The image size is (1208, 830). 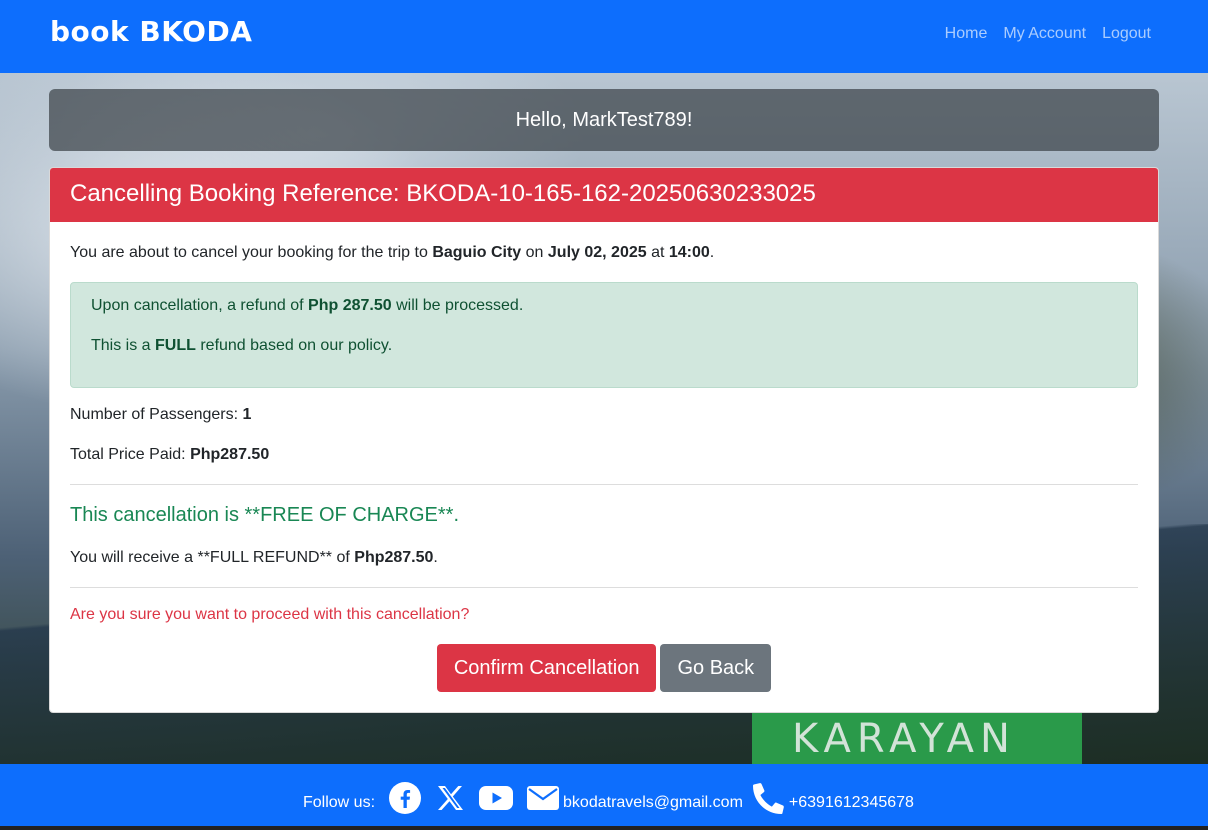 What do you see at coordinates (151, 31) in the screenshot?
I see `brand-logo: book BKODA` at bounding box center [151, 31].